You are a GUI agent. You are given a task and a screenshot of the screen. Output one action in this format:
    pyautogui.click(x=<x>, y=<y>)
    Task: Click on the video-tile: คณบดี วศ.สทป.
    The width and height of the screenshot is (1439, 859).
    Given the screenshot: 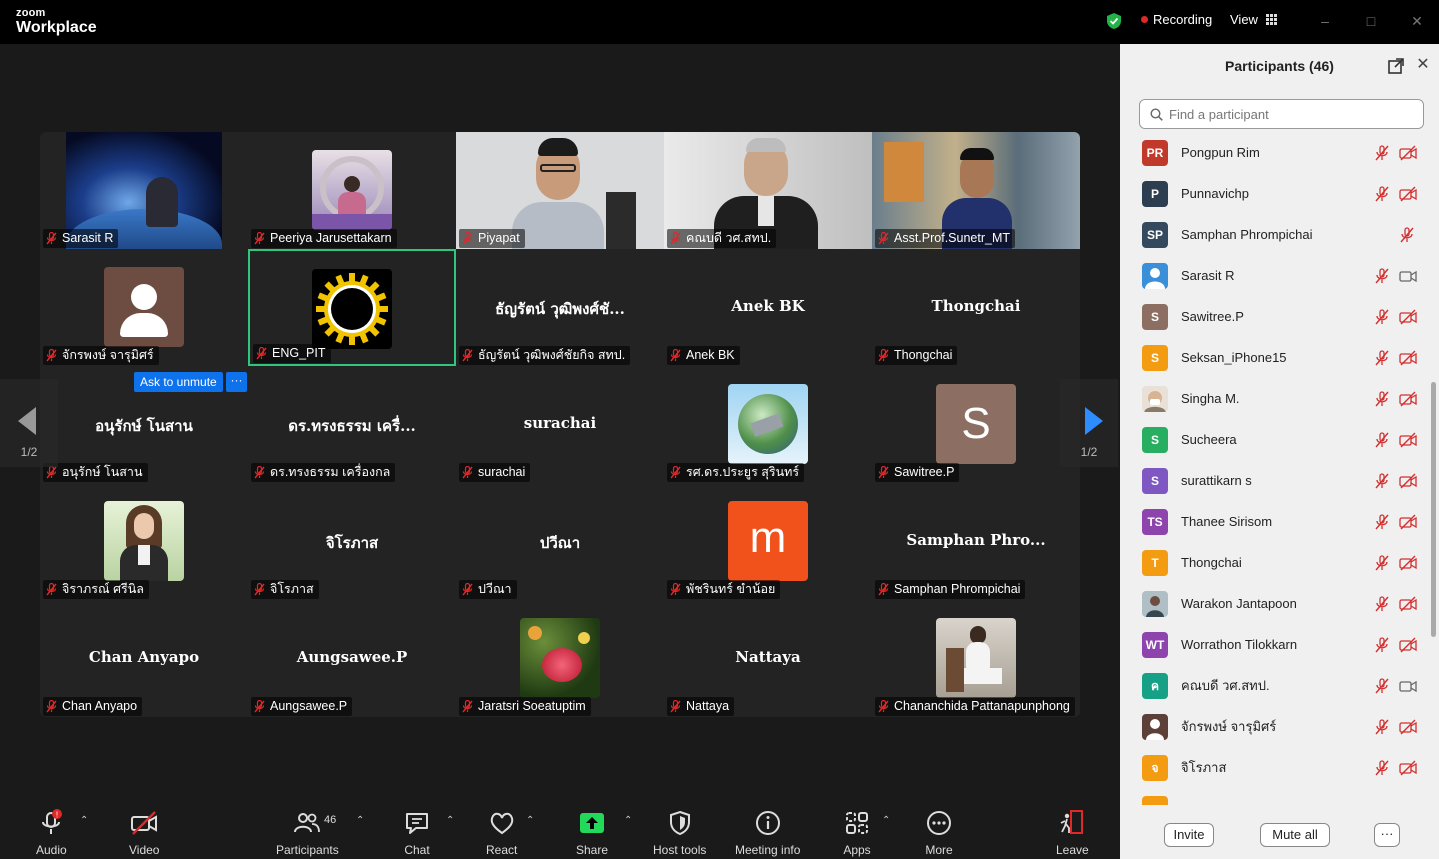 What is the action you would take?
    pyautogui.click(x=768, y=190)
    